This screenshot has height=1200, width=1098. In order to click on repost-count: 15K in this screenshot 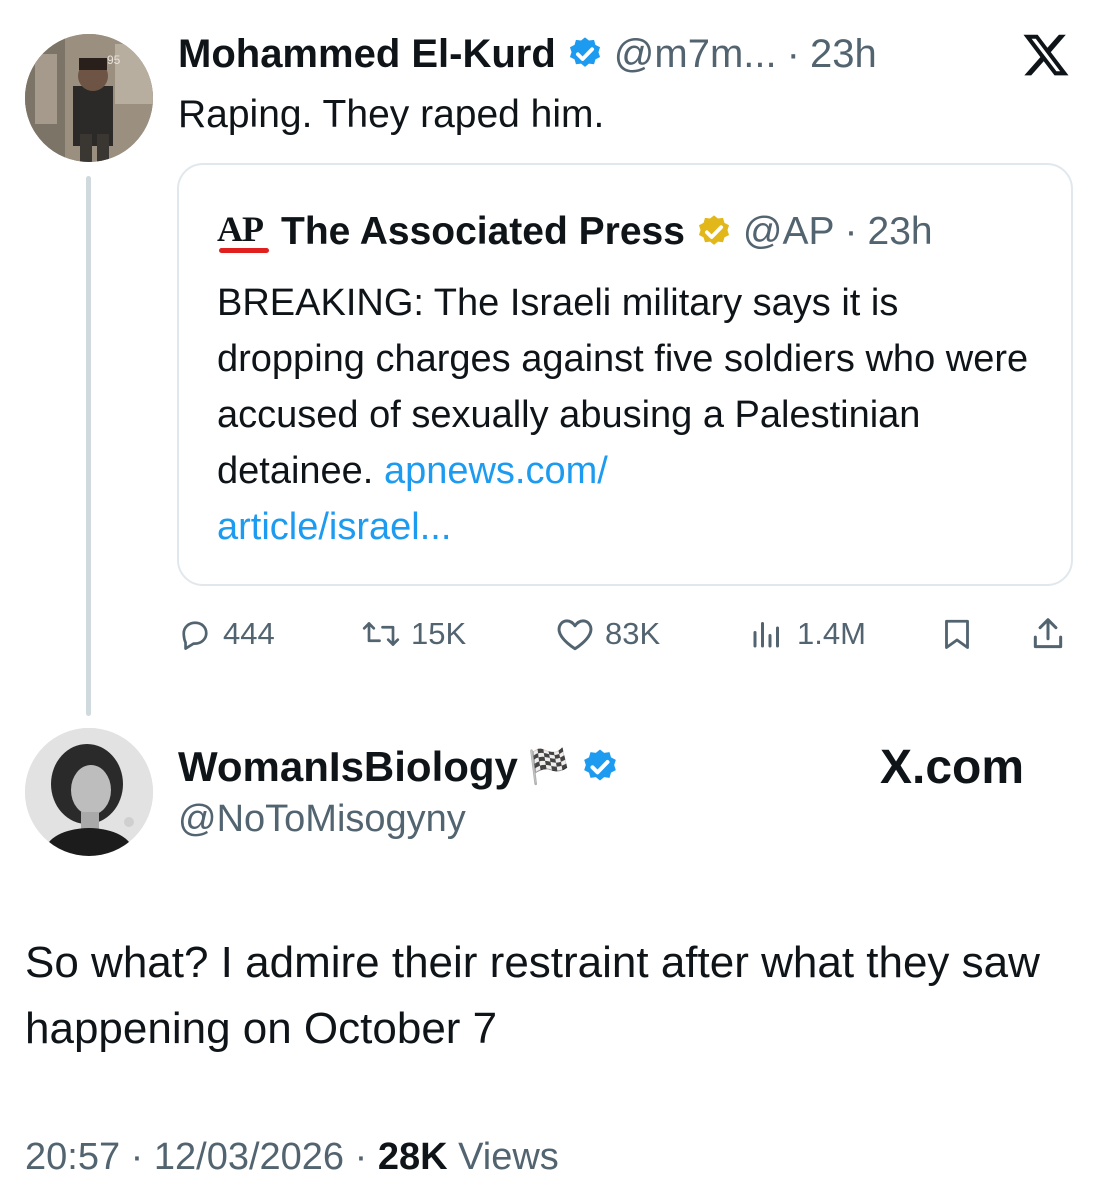, I will do `click(439, 633)`.